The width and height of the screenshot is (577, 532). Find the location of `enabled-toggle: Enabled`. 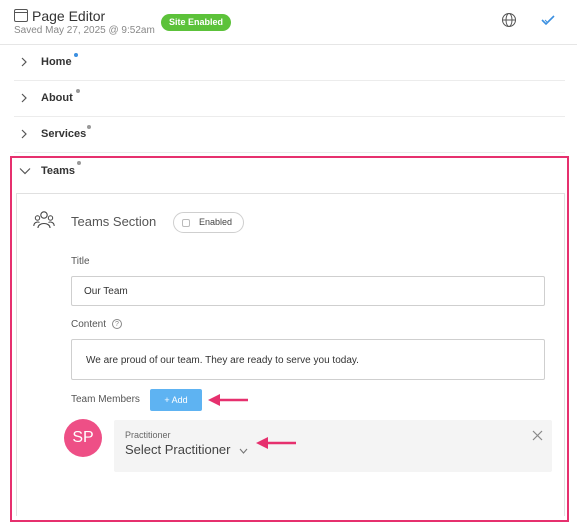

enabled-toggle: Enabled is located at coordinates (208, 222).